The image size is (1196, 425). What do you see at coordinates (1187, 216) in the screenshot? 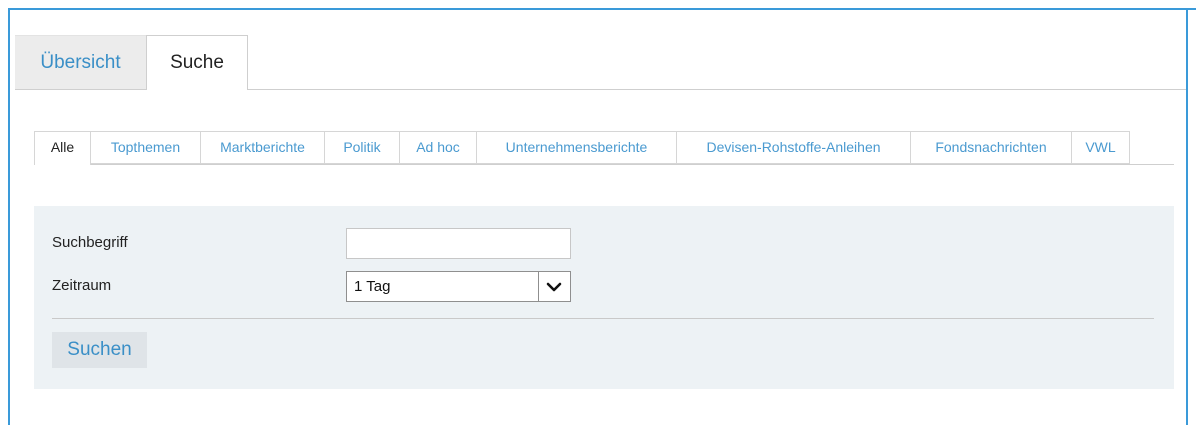
I see `frame-border-right` at bounding box center [1187, 216].